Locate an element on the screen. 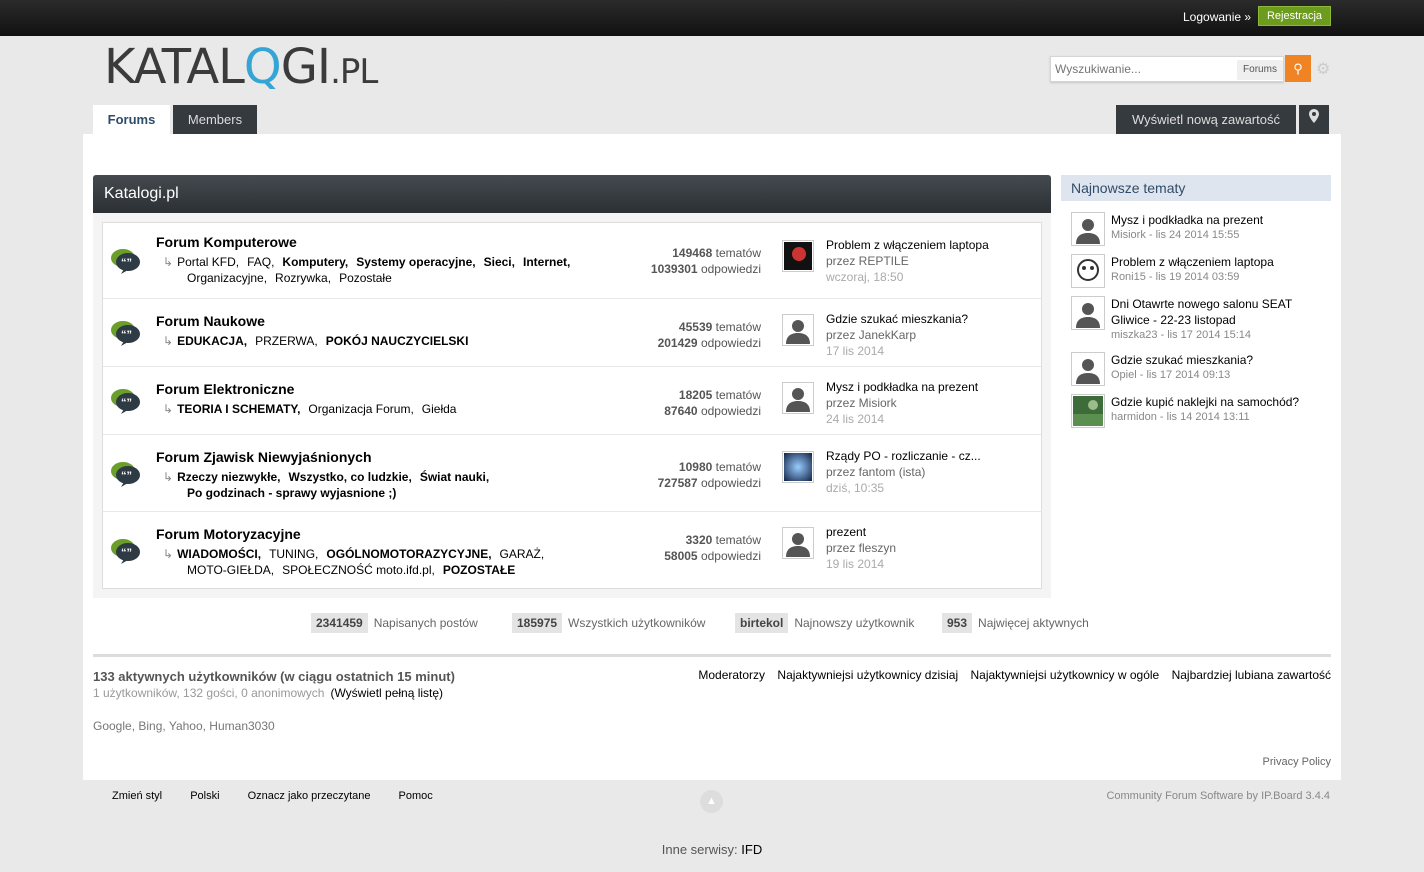 This screenshot has height=872, width=1424. subforum-link: Organizacja Forum, is located at coordinates (360, 409).